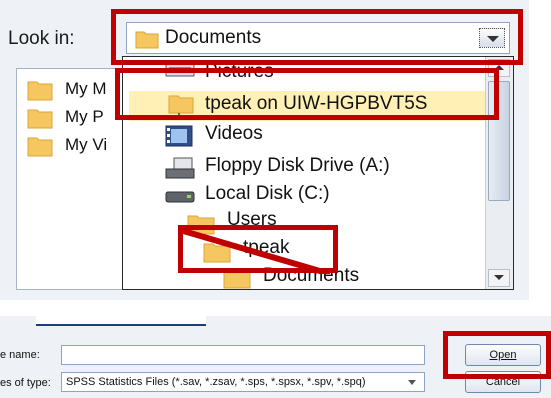 This screenshot has height=398, width=551. Describe the element at coordinates (179, 136) in the screenshot. I see `videos-icon` at that location.